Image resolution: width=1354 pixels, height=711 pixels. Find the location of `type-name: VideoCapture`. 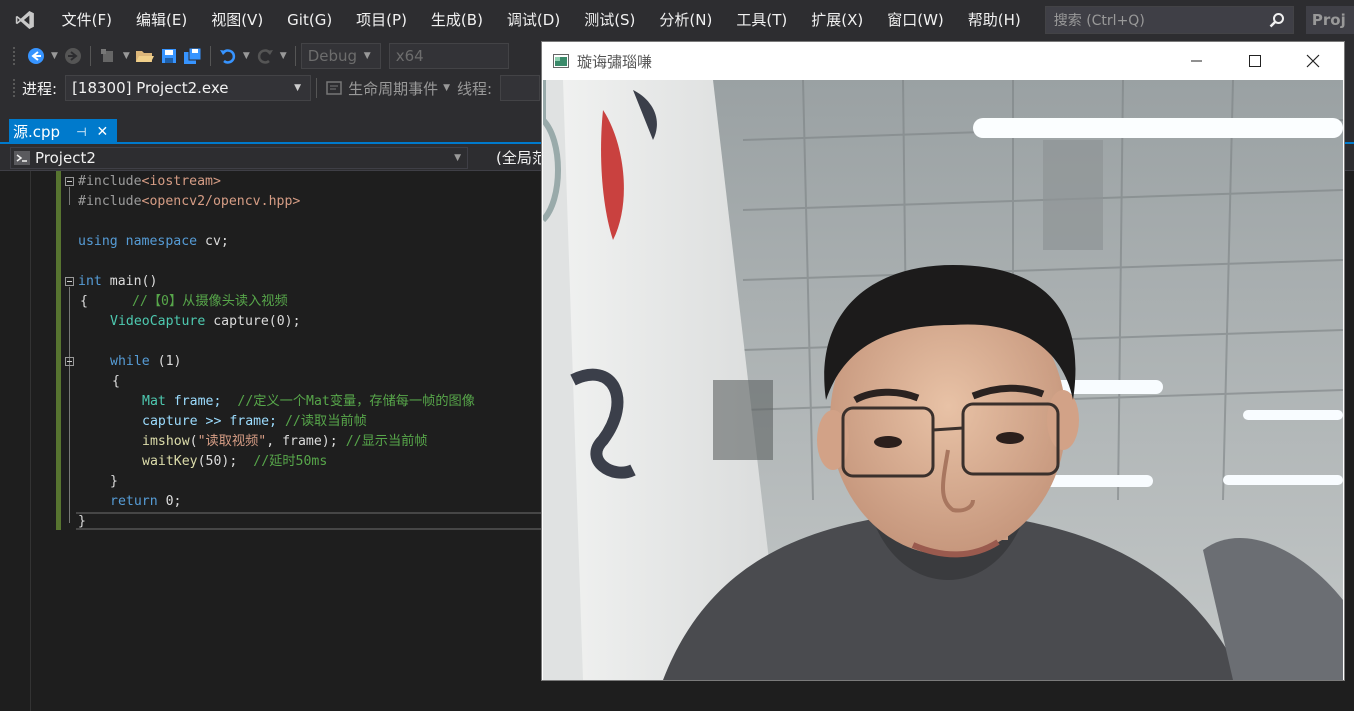

type-name: VideoCapture is located at coordinates (158, 321).